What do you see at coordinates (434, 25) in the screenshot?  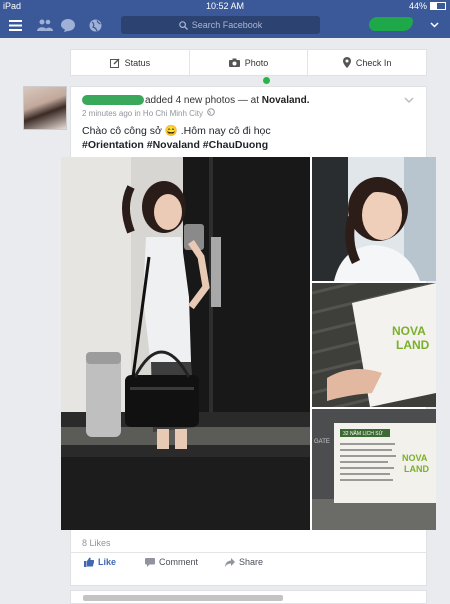 I see `chevron-down-icon` at bounding box center [434, 25].